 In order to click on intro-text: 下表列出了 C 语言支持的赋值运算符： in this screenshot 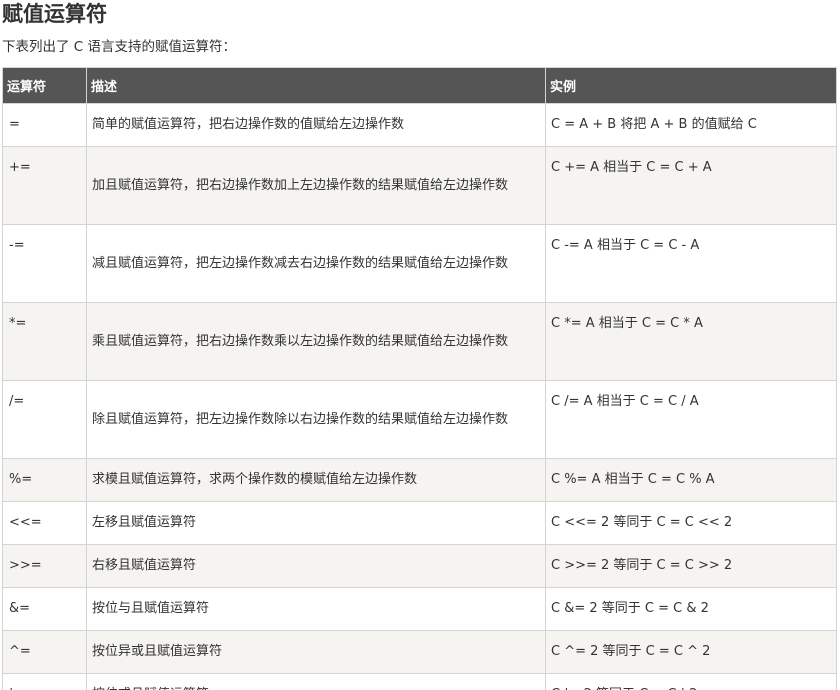, I will do `click(119, 47)`.